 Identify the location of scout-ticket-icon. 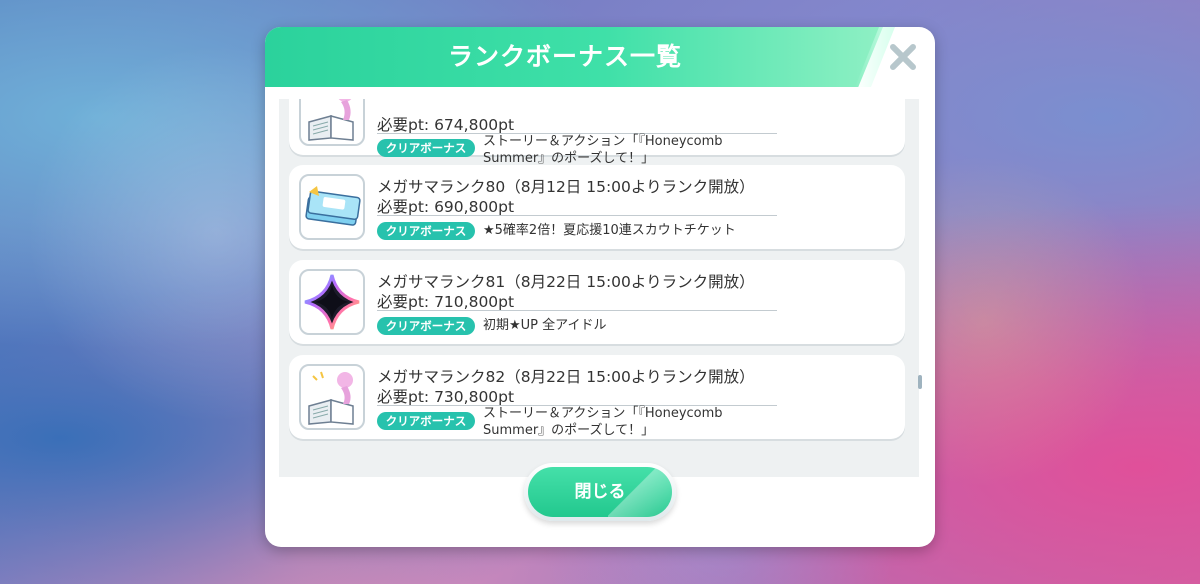
(332, 207).